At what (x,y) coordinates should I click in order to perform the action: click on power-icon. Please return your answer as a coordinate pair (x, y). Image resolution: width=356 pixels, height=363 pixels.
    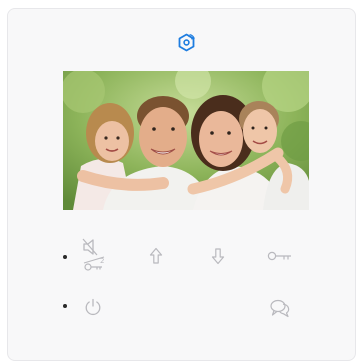
    Looking at the image, I should click on (93, 307).